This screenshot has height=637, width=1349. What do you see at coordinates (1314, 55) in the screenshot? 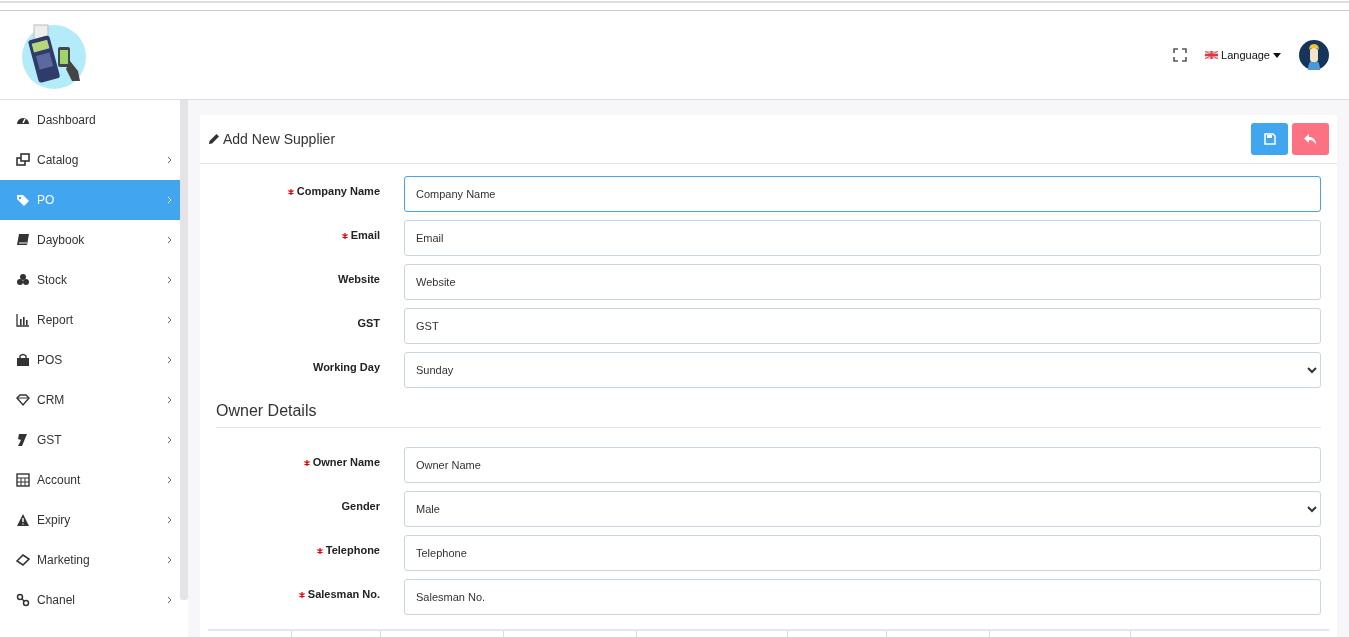
I see `avatar-icon` at bounding box center [1314, 55].